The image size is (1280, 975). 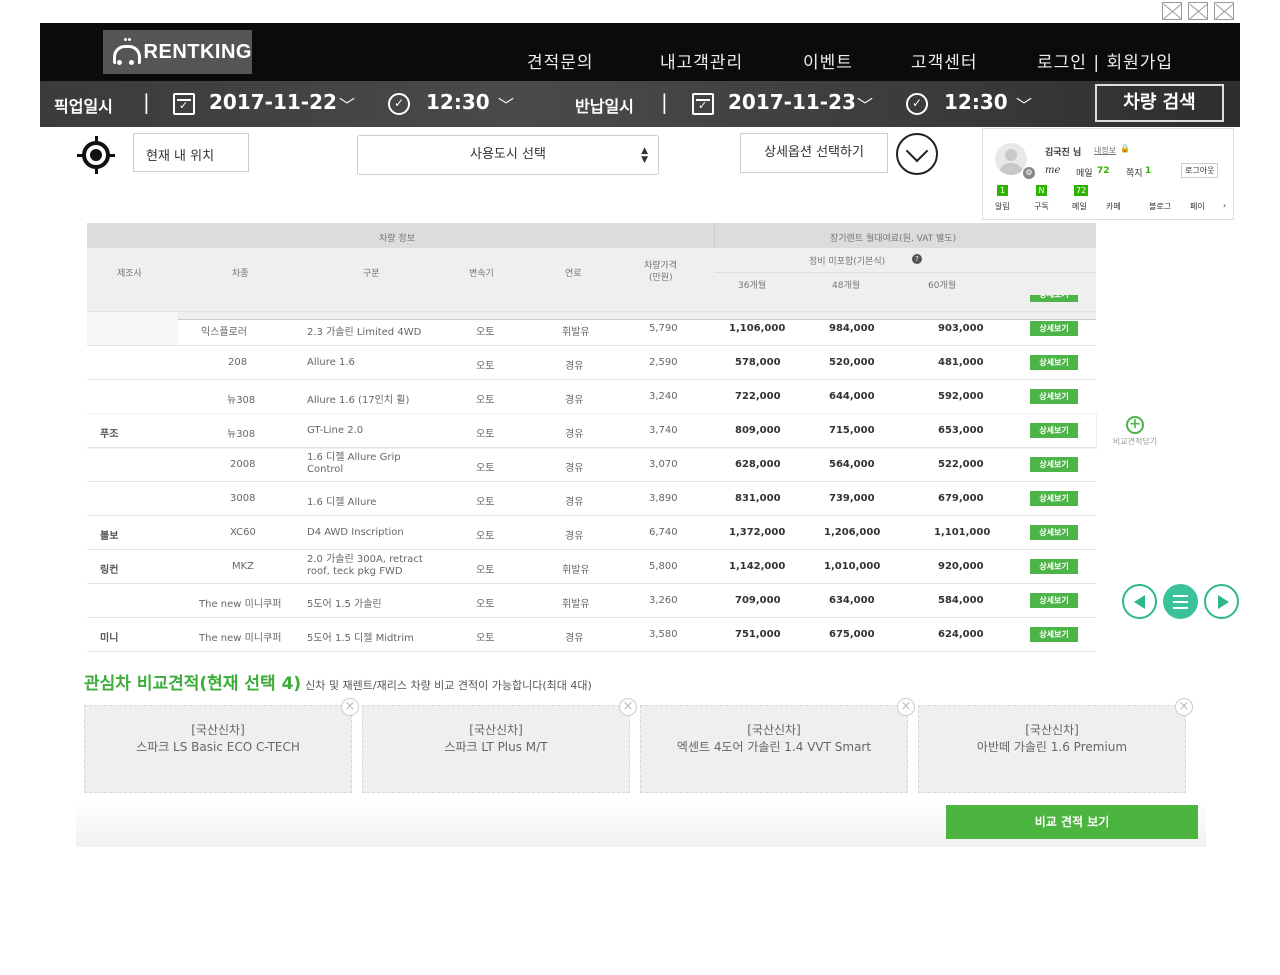 I want to click on cell-36m: 1,142,000, so click(x=757, y=566).